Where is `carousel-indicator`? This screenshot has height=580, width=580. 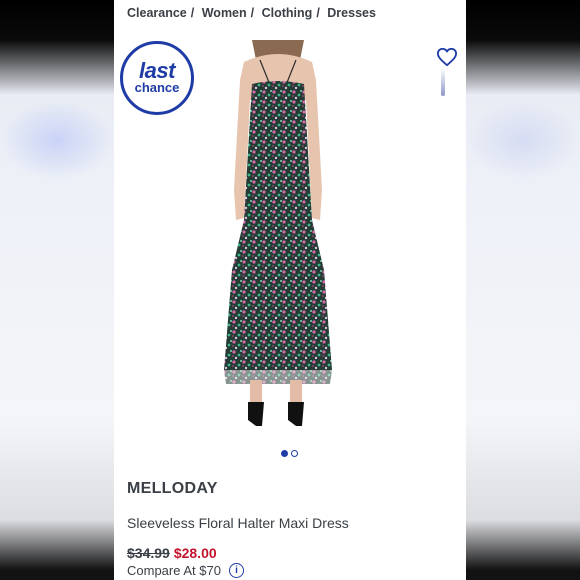
carousel-indicator is located at coordinates (289, 453).